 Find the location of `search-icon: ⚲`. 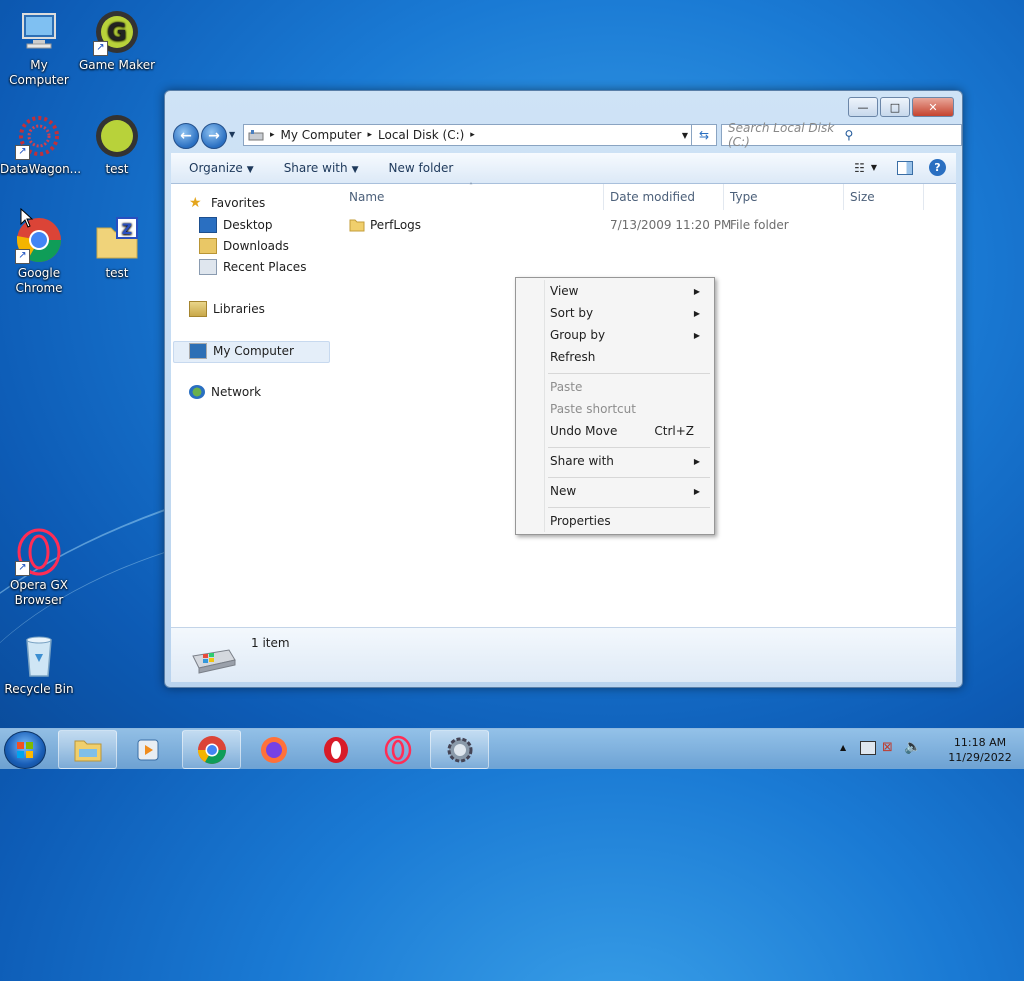

search-icon: ⚲ is located at coordinates (900, 135).